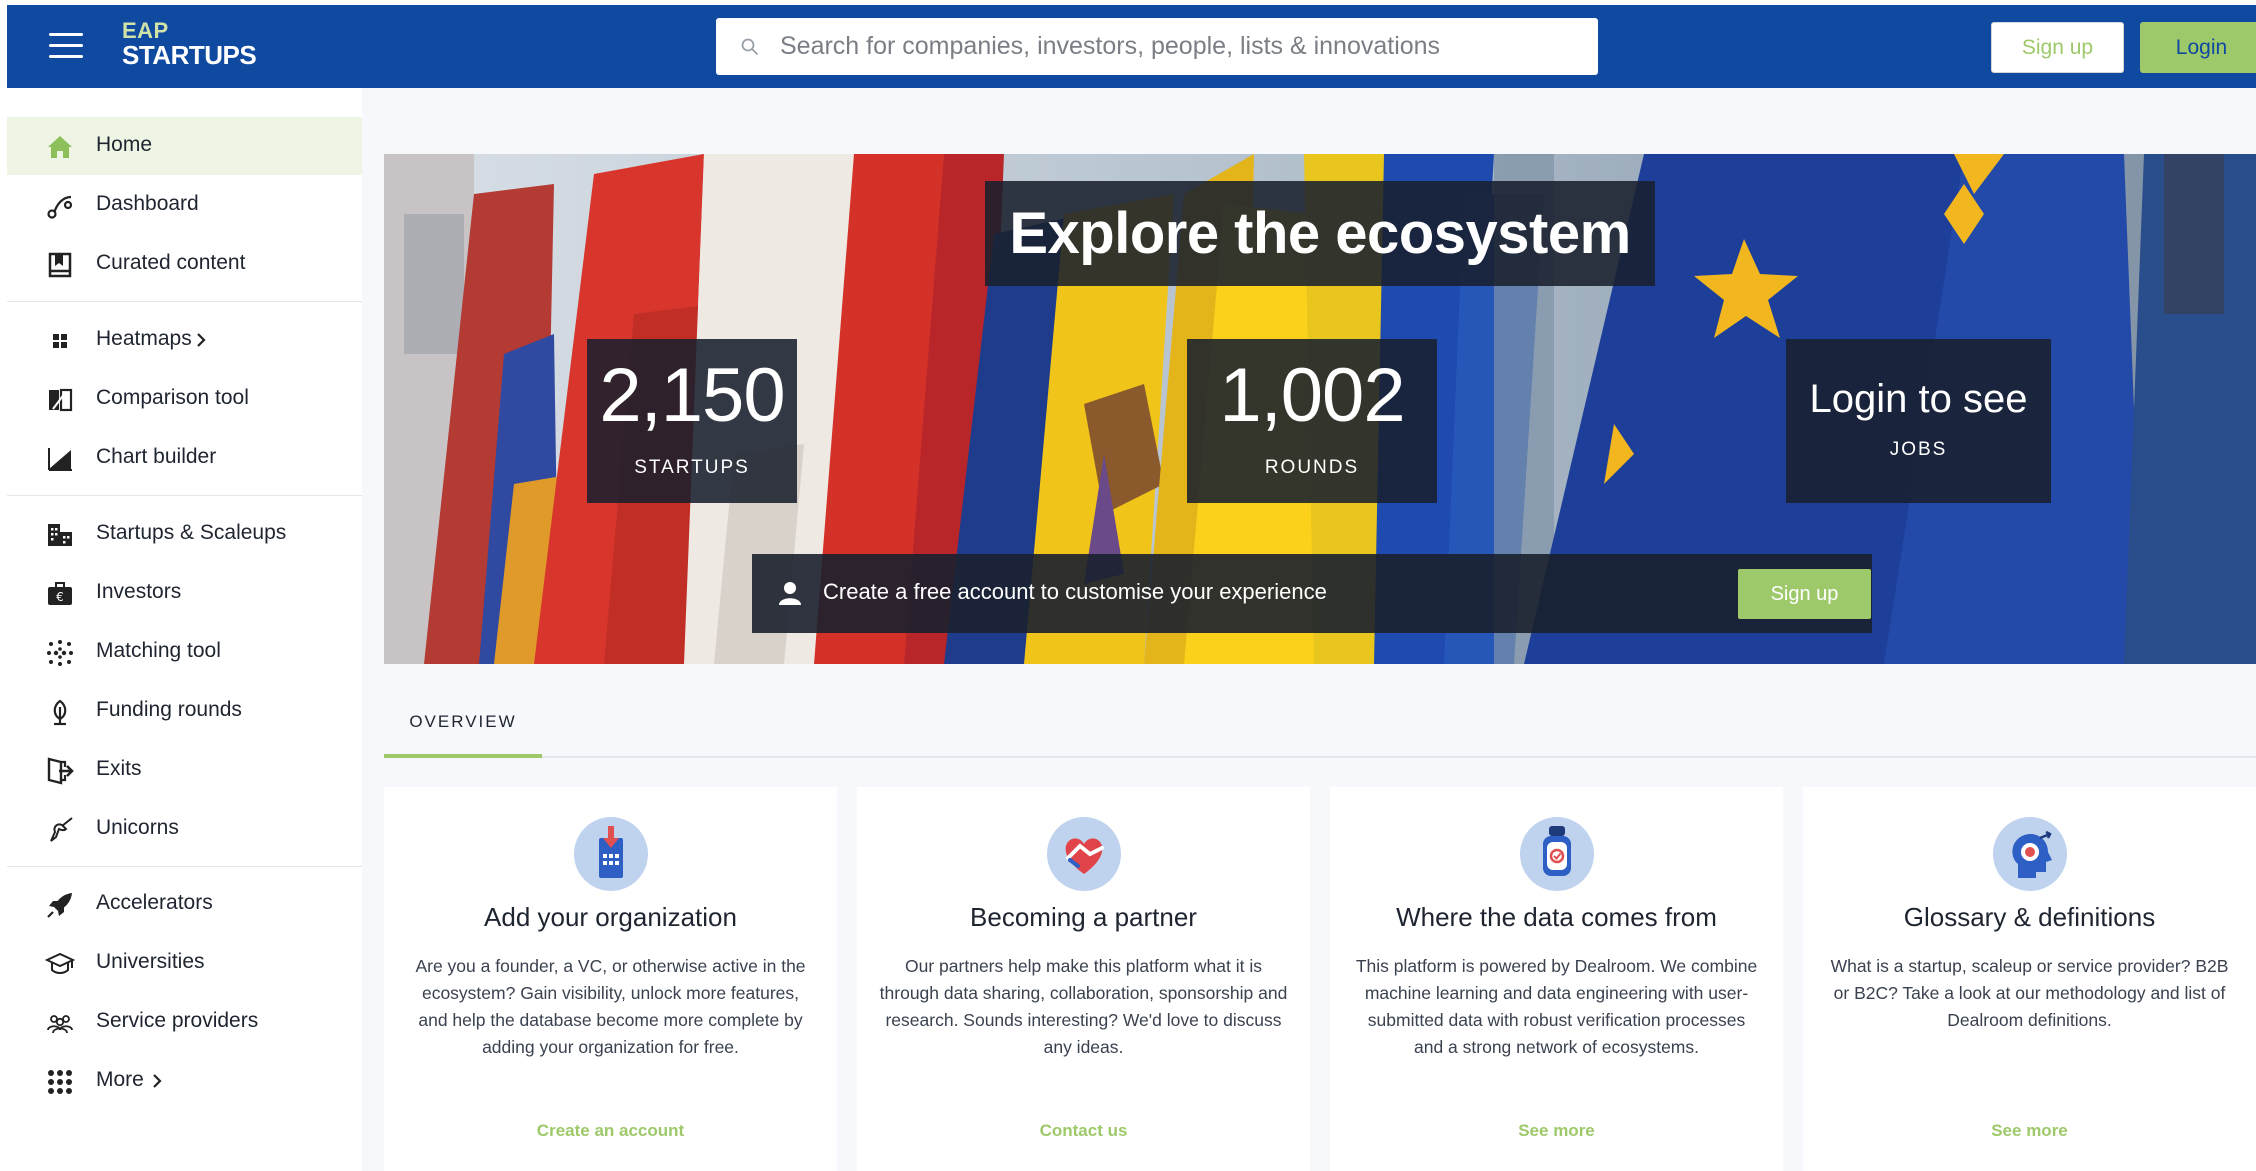 The height and width of the screenshot is (1171, 2256). I want to click on area-chart-icon, so click(60, 459).